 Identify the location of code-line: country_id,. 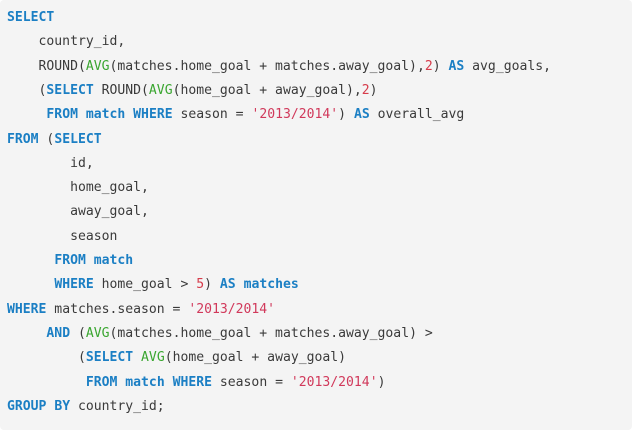
(66, 42).